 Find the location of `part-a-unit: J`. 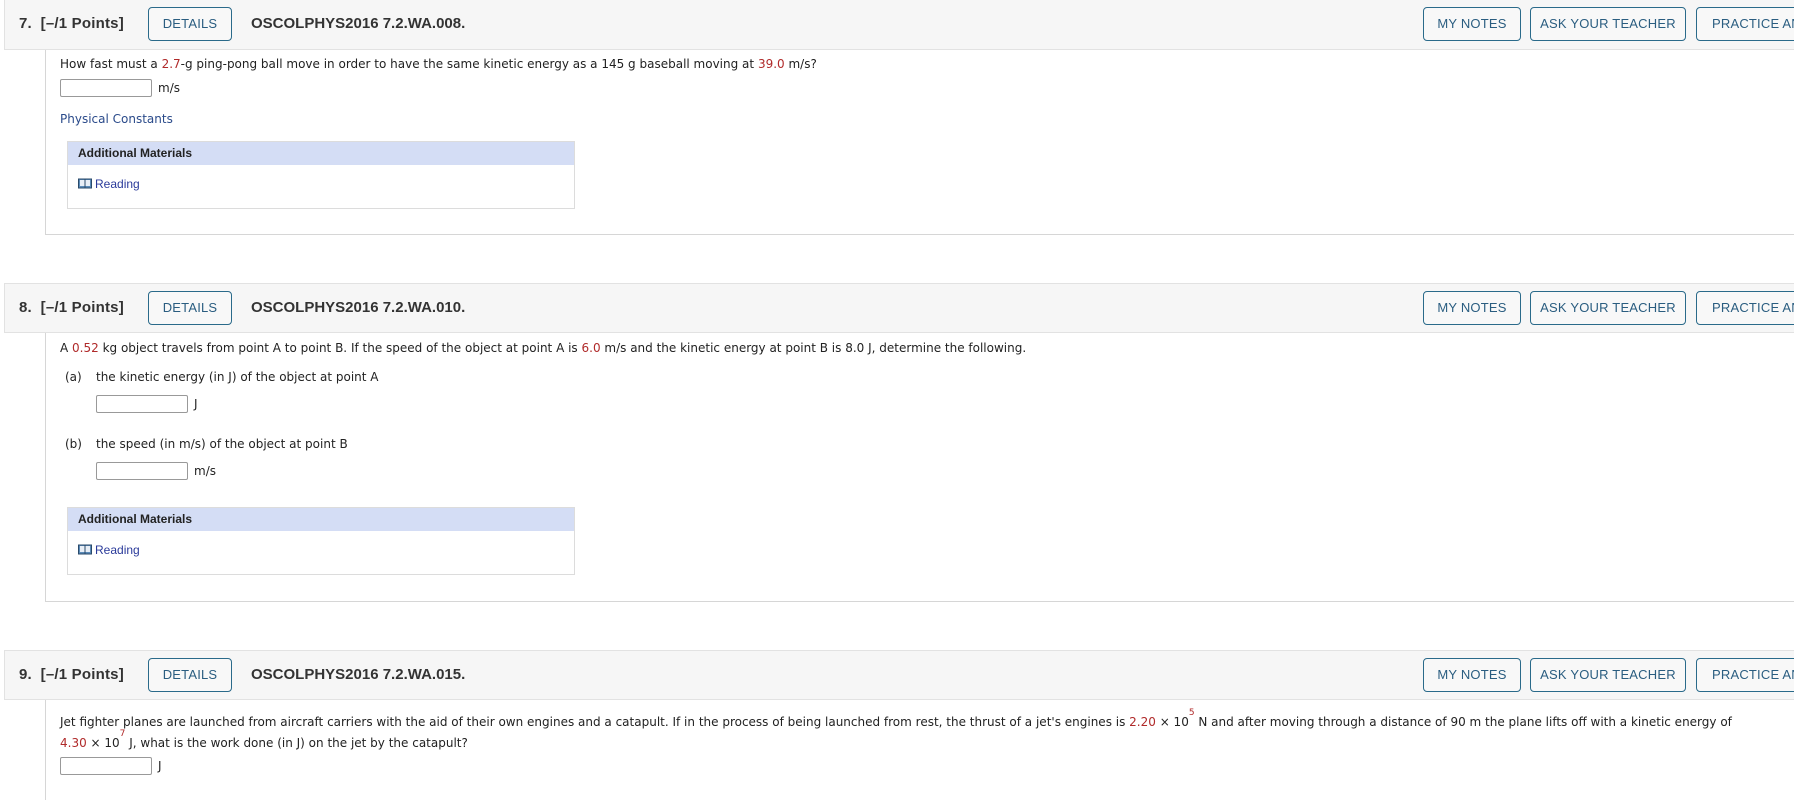

part-a-unit: J is located at coordinates (196, 404).